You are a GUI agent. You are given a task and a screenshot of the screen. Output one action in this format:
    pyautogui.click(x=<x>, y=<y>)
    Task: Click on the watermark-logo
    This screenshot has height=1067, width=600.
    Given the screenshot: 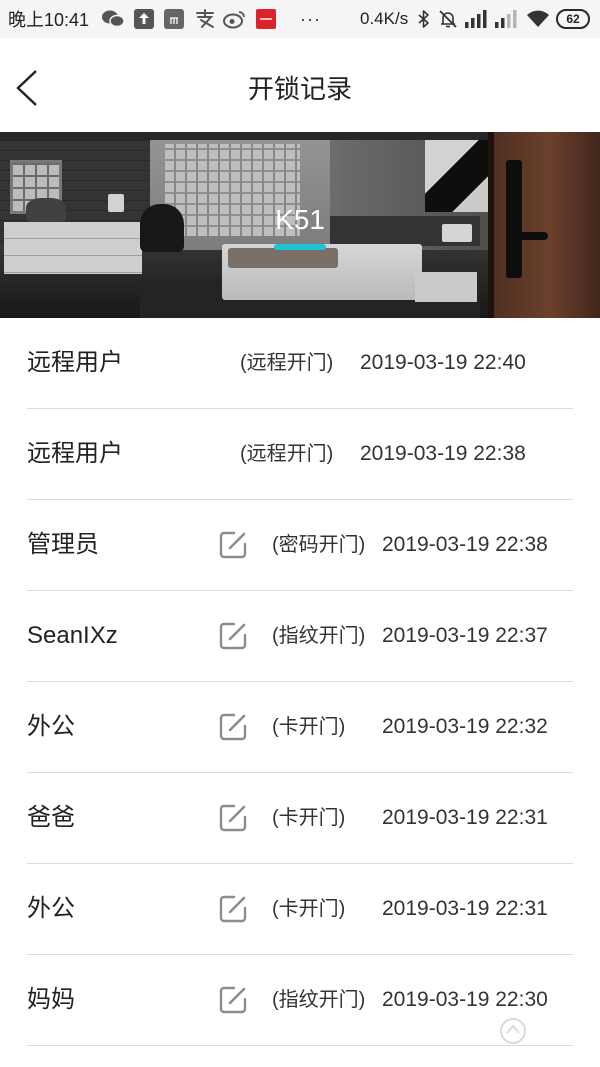 What is the action you would take?
    pyautogui.click(x=513, y=1031)
    